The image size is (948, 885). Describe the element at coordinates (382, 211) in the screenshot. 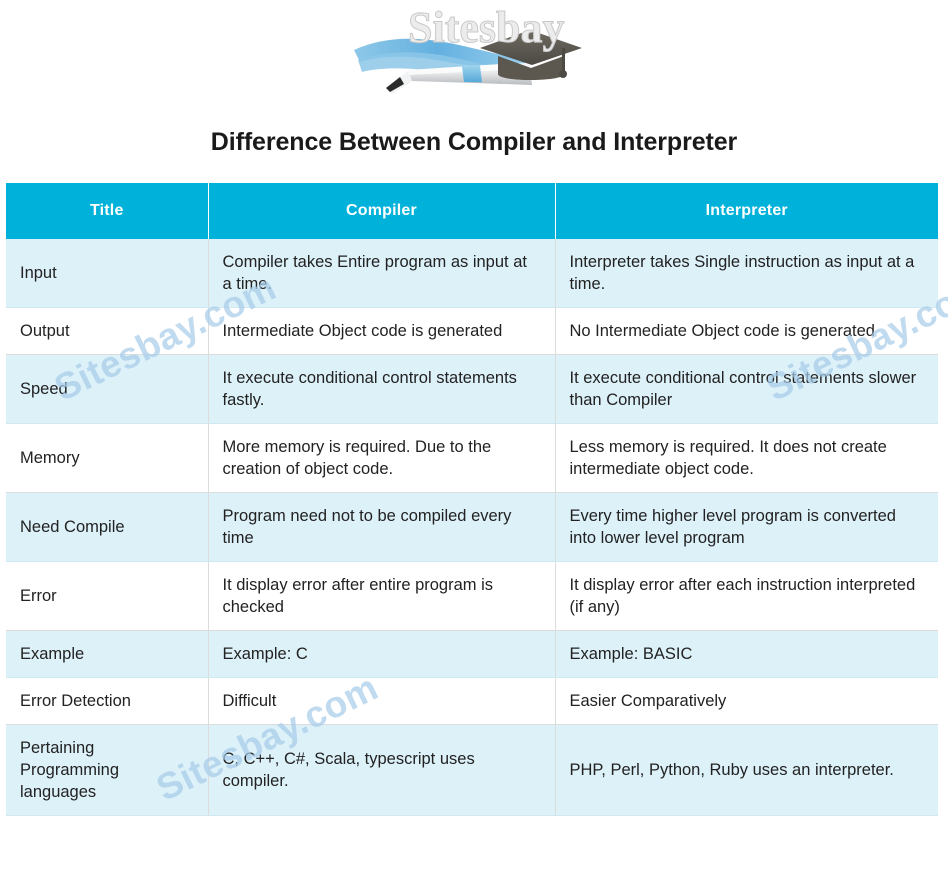

I see `column-header-compiler: Compiler` at that location.